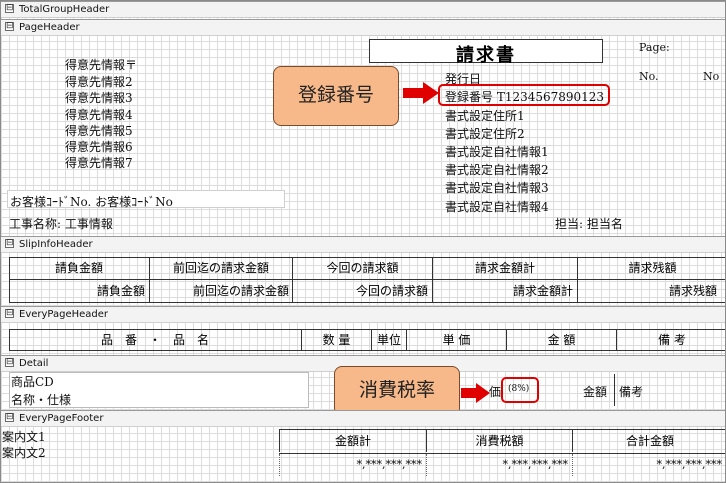 The width and height of the screenshot is (726, 483). Describe the element at coordinates (24, 436) in the screenshot. I see `note-line: 案内文1` at that location.